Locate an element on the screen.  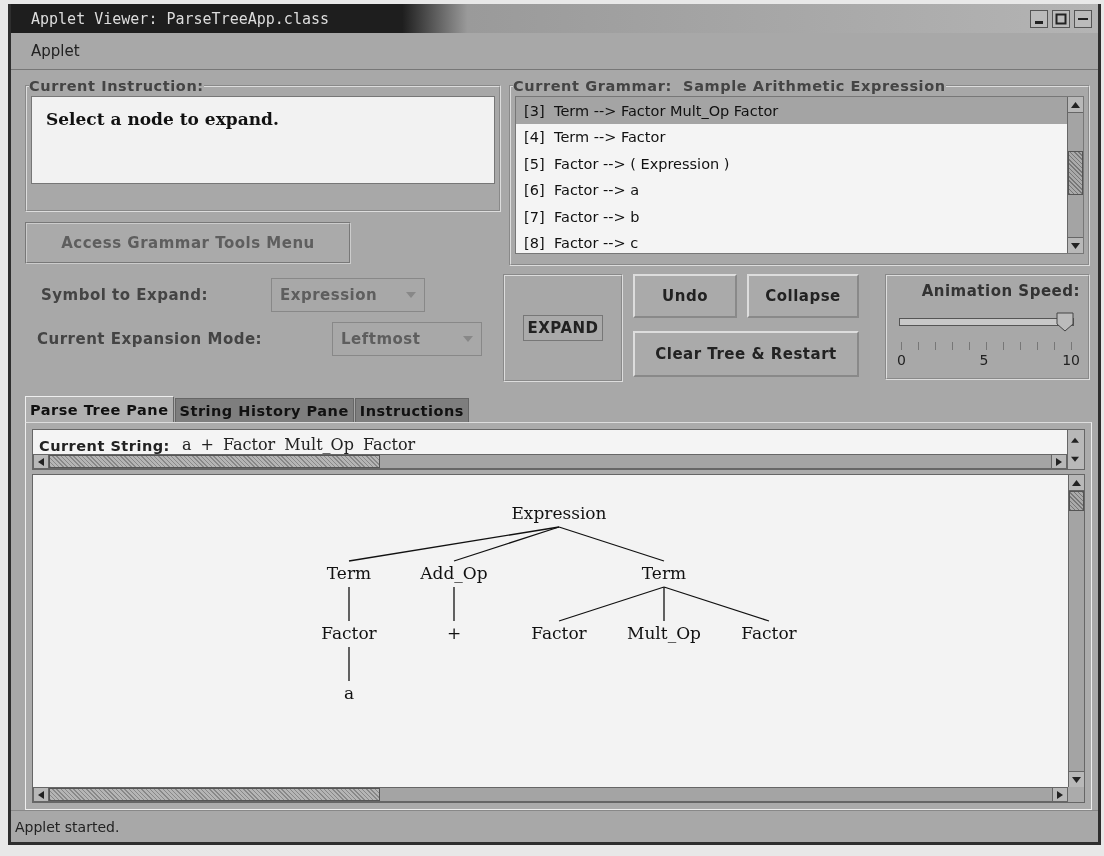
rule-text: Factor --> ( Expression ) is located at coordinates (642, 163).